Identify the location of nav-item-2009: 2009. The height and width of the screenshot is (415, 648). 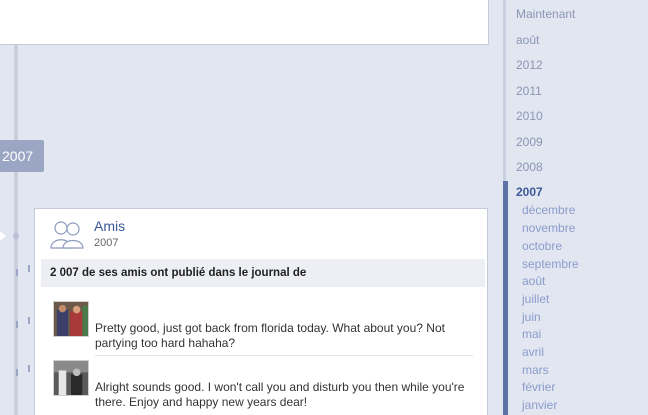
(529, 142).